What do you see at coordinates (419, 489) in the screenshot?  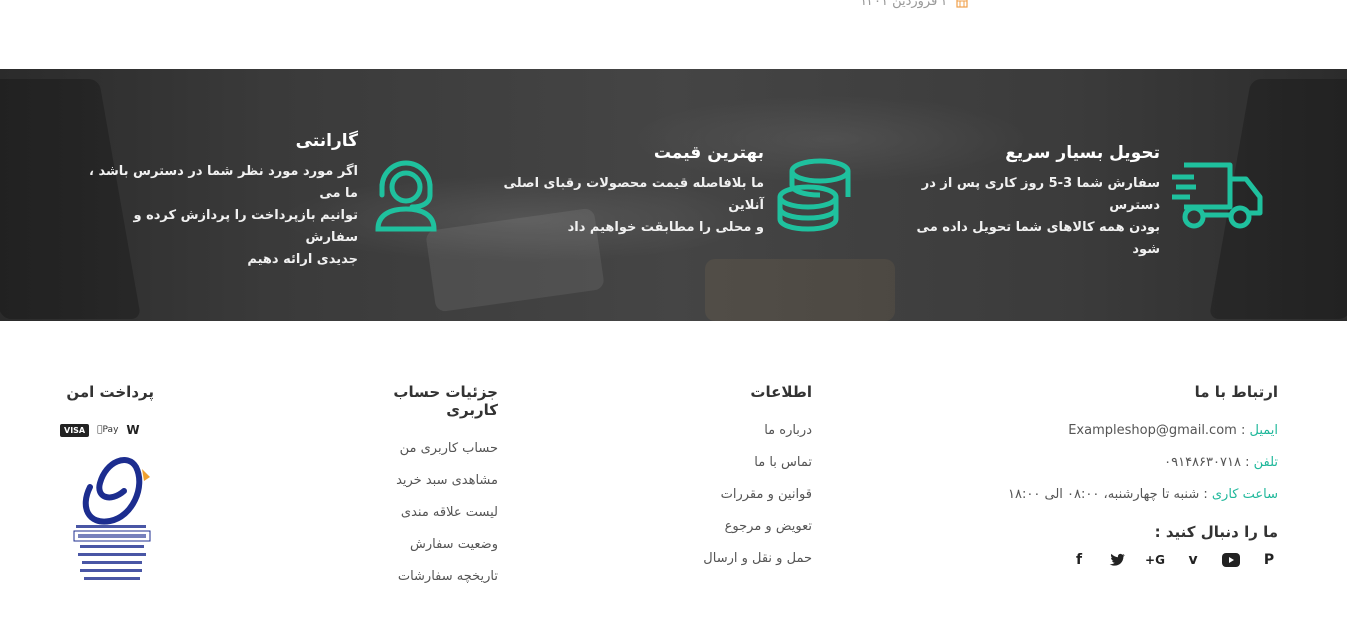 I see `footer-link-view-cart: مشاهدی سبد خرید` at bounding box center [419, 489].